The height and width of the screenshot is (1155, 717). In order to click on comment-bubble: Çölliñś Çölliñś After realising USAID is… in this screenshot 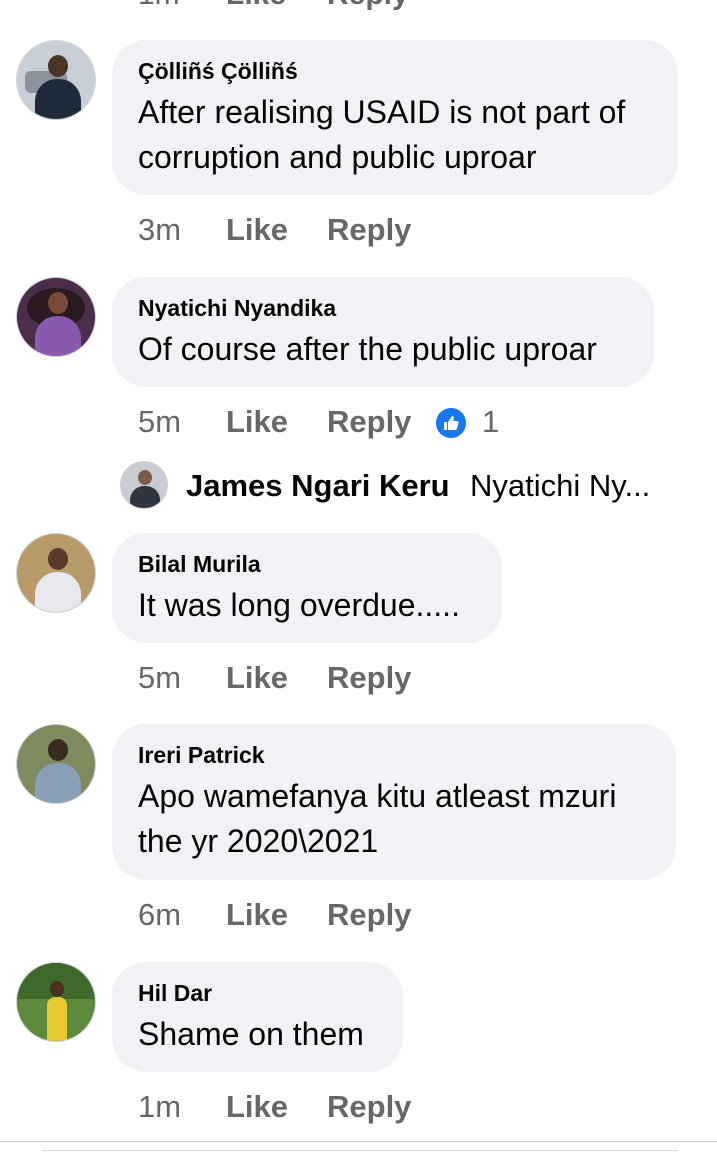, I will do `click(395, 117)`.